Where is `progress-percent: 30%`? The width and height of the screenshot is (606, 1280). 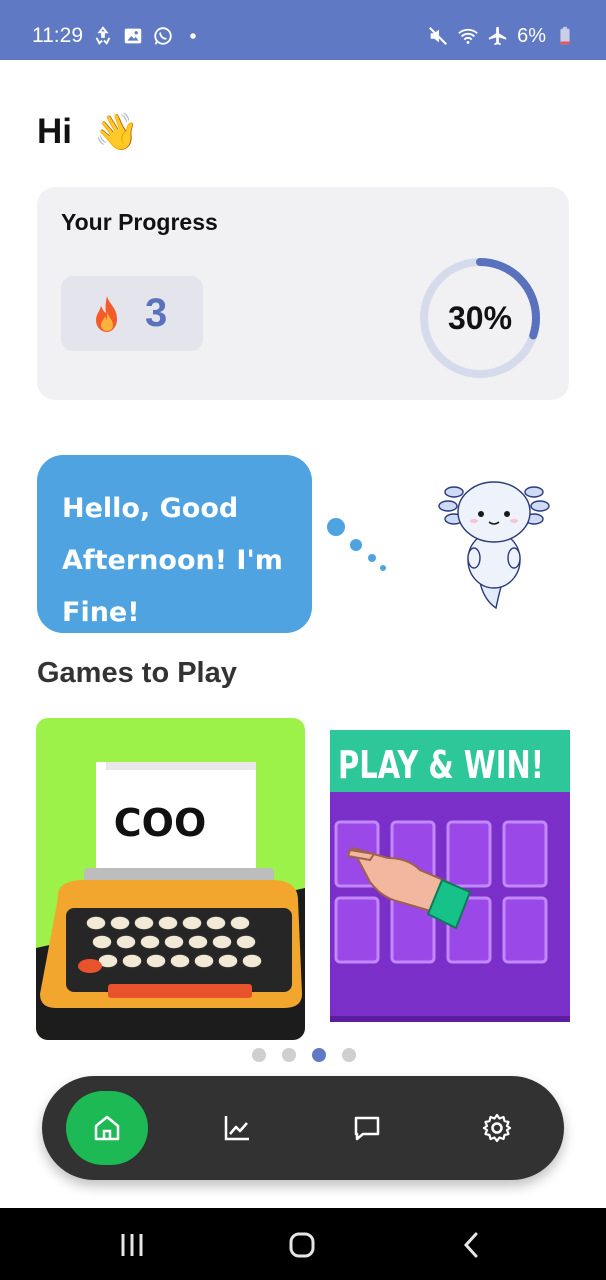 progress-percent: 30% is located at coordinates (480, 317).